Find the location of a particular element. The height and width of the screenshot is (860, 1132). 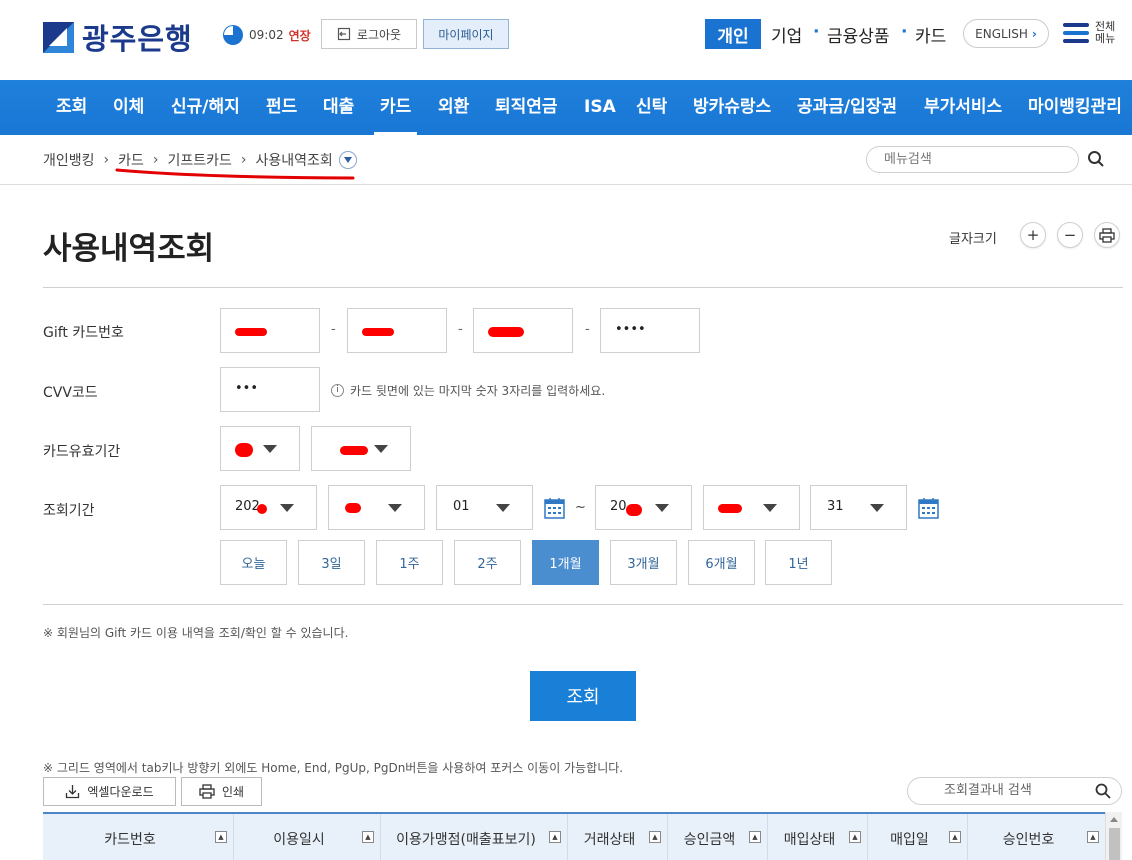

range-tilde: ~ is located at coordinates (580, 507).